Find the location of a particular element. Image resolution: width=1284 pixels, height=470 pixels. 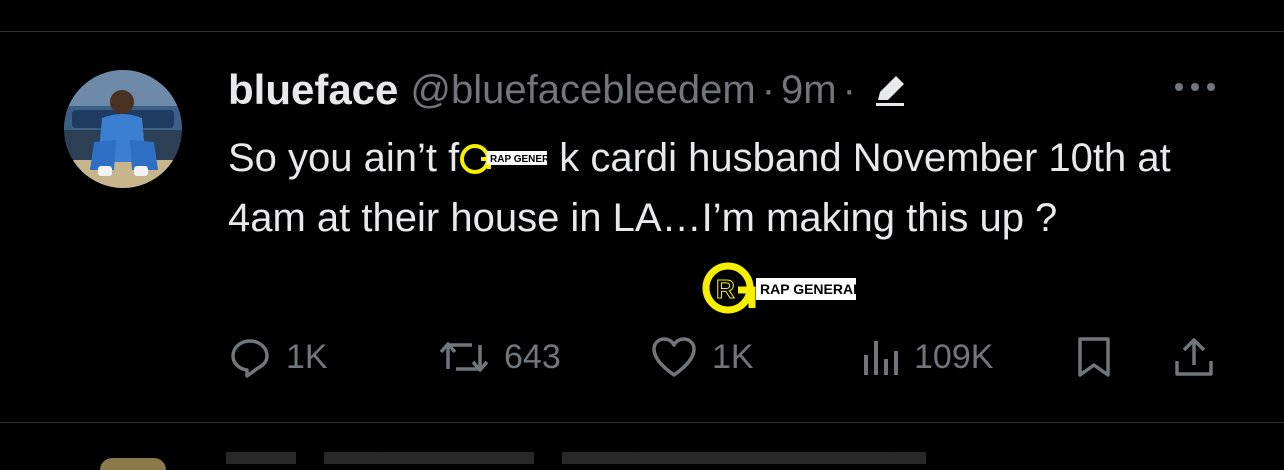

analytics-icon is located at coordinates (881, 358).